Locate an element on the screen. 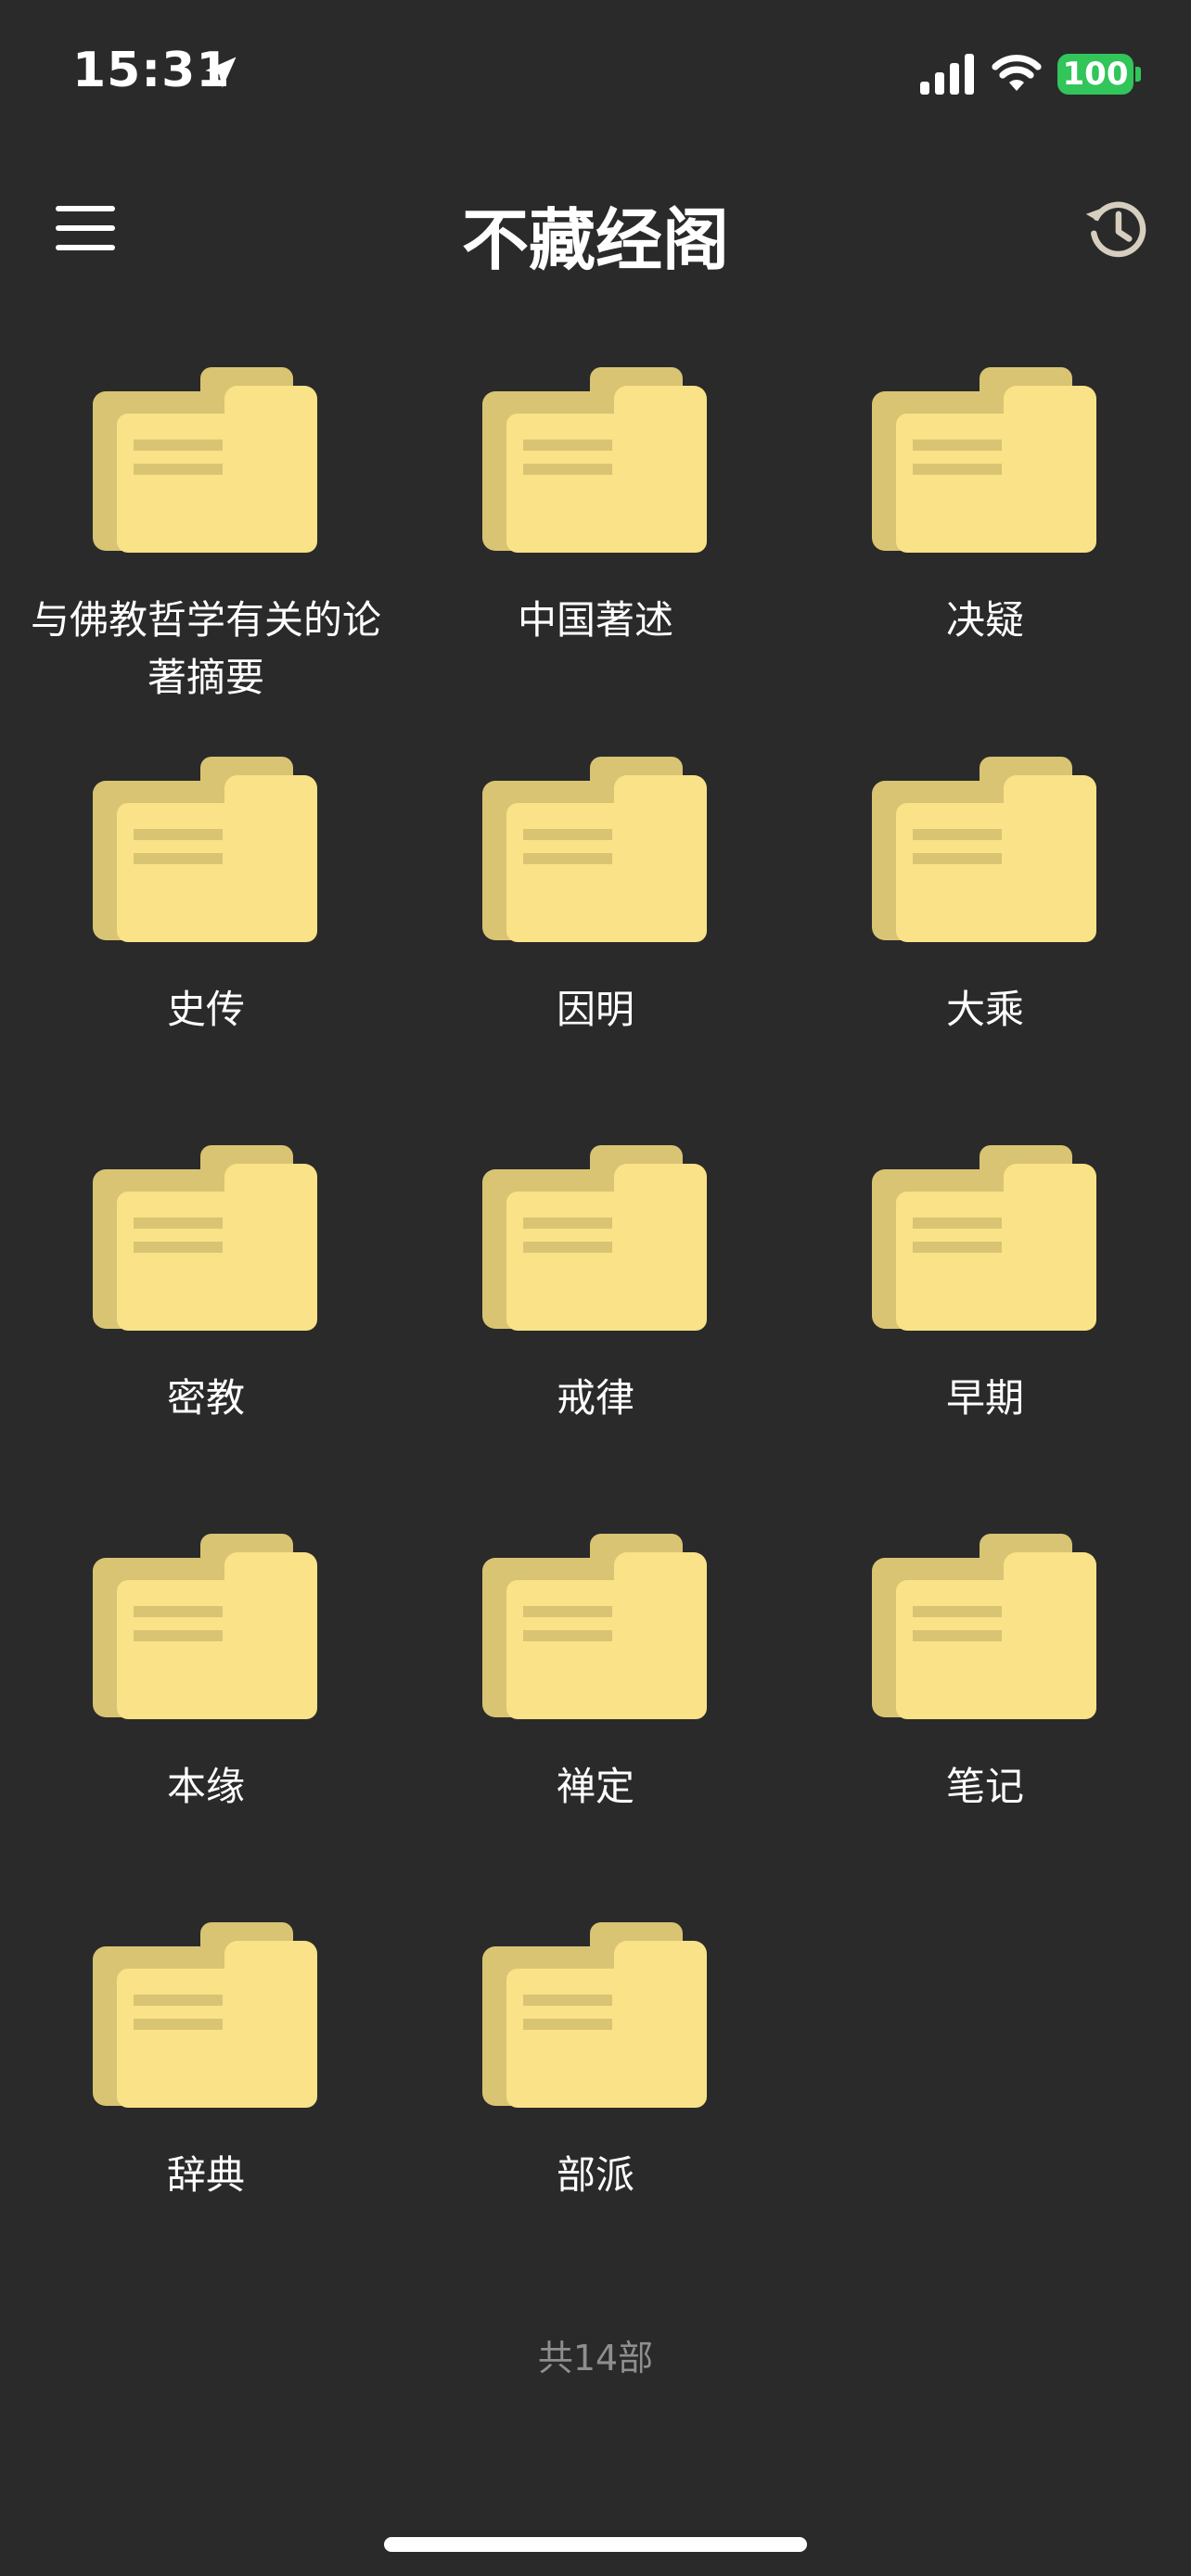 The height and width of the screenshot is (2576, 1191). folder-label: 因明 is located at coordinates (595, 1010).